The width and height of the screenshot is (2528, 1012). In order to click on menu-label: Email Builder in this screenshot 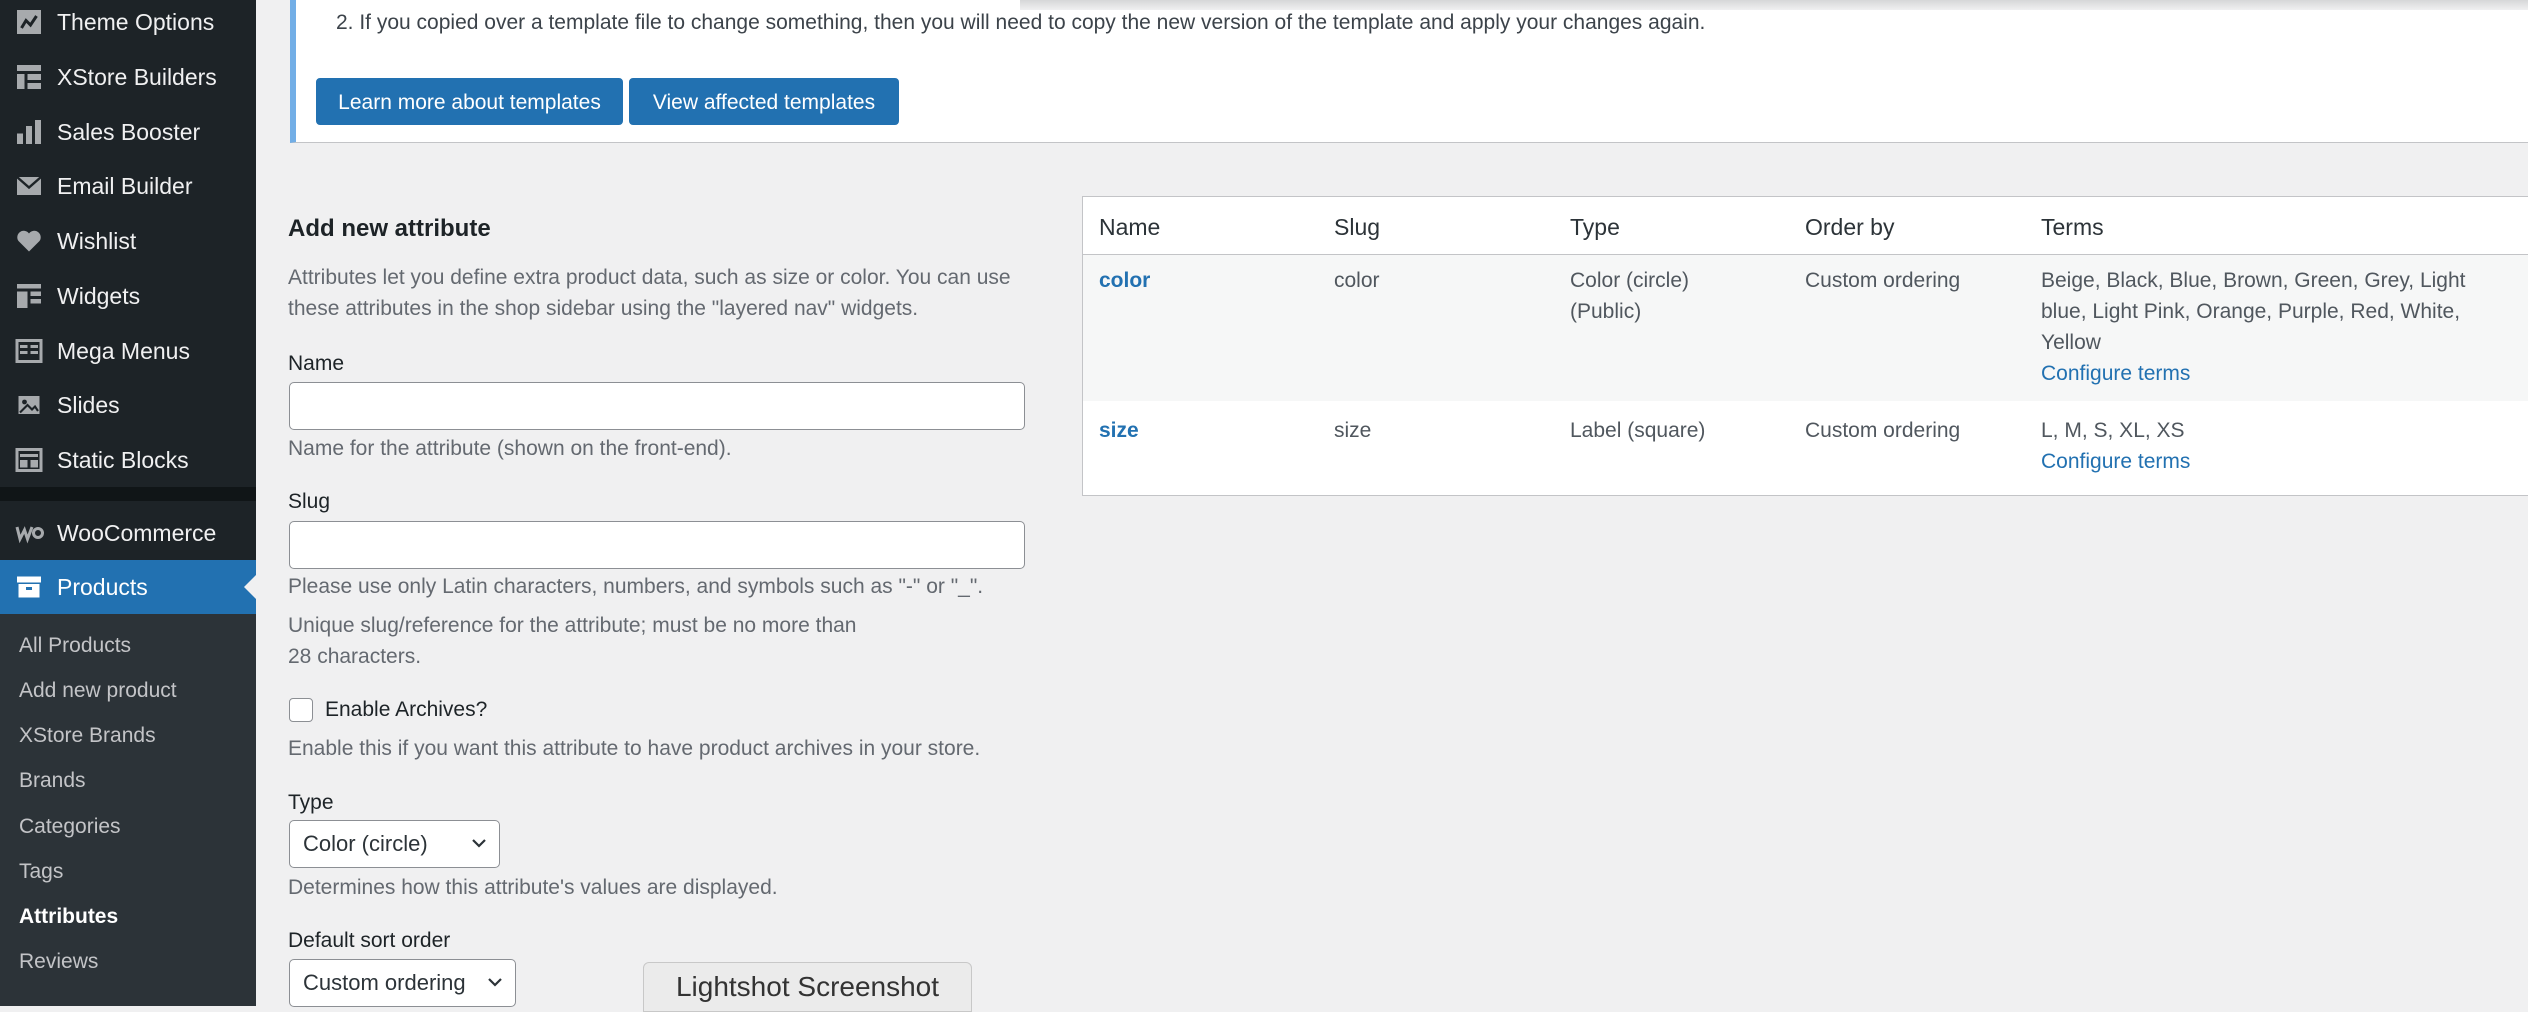, I will do `click(125, 185)`.